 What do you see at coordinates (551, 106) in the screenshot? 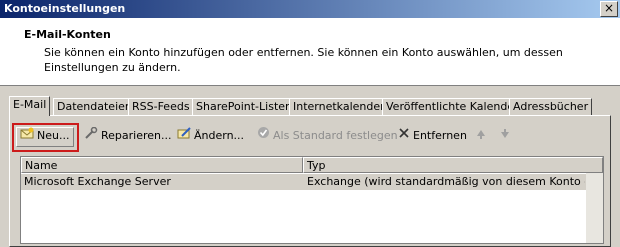
I see `tab-address-books: Adressbücher` at bounding box center [551, 106].